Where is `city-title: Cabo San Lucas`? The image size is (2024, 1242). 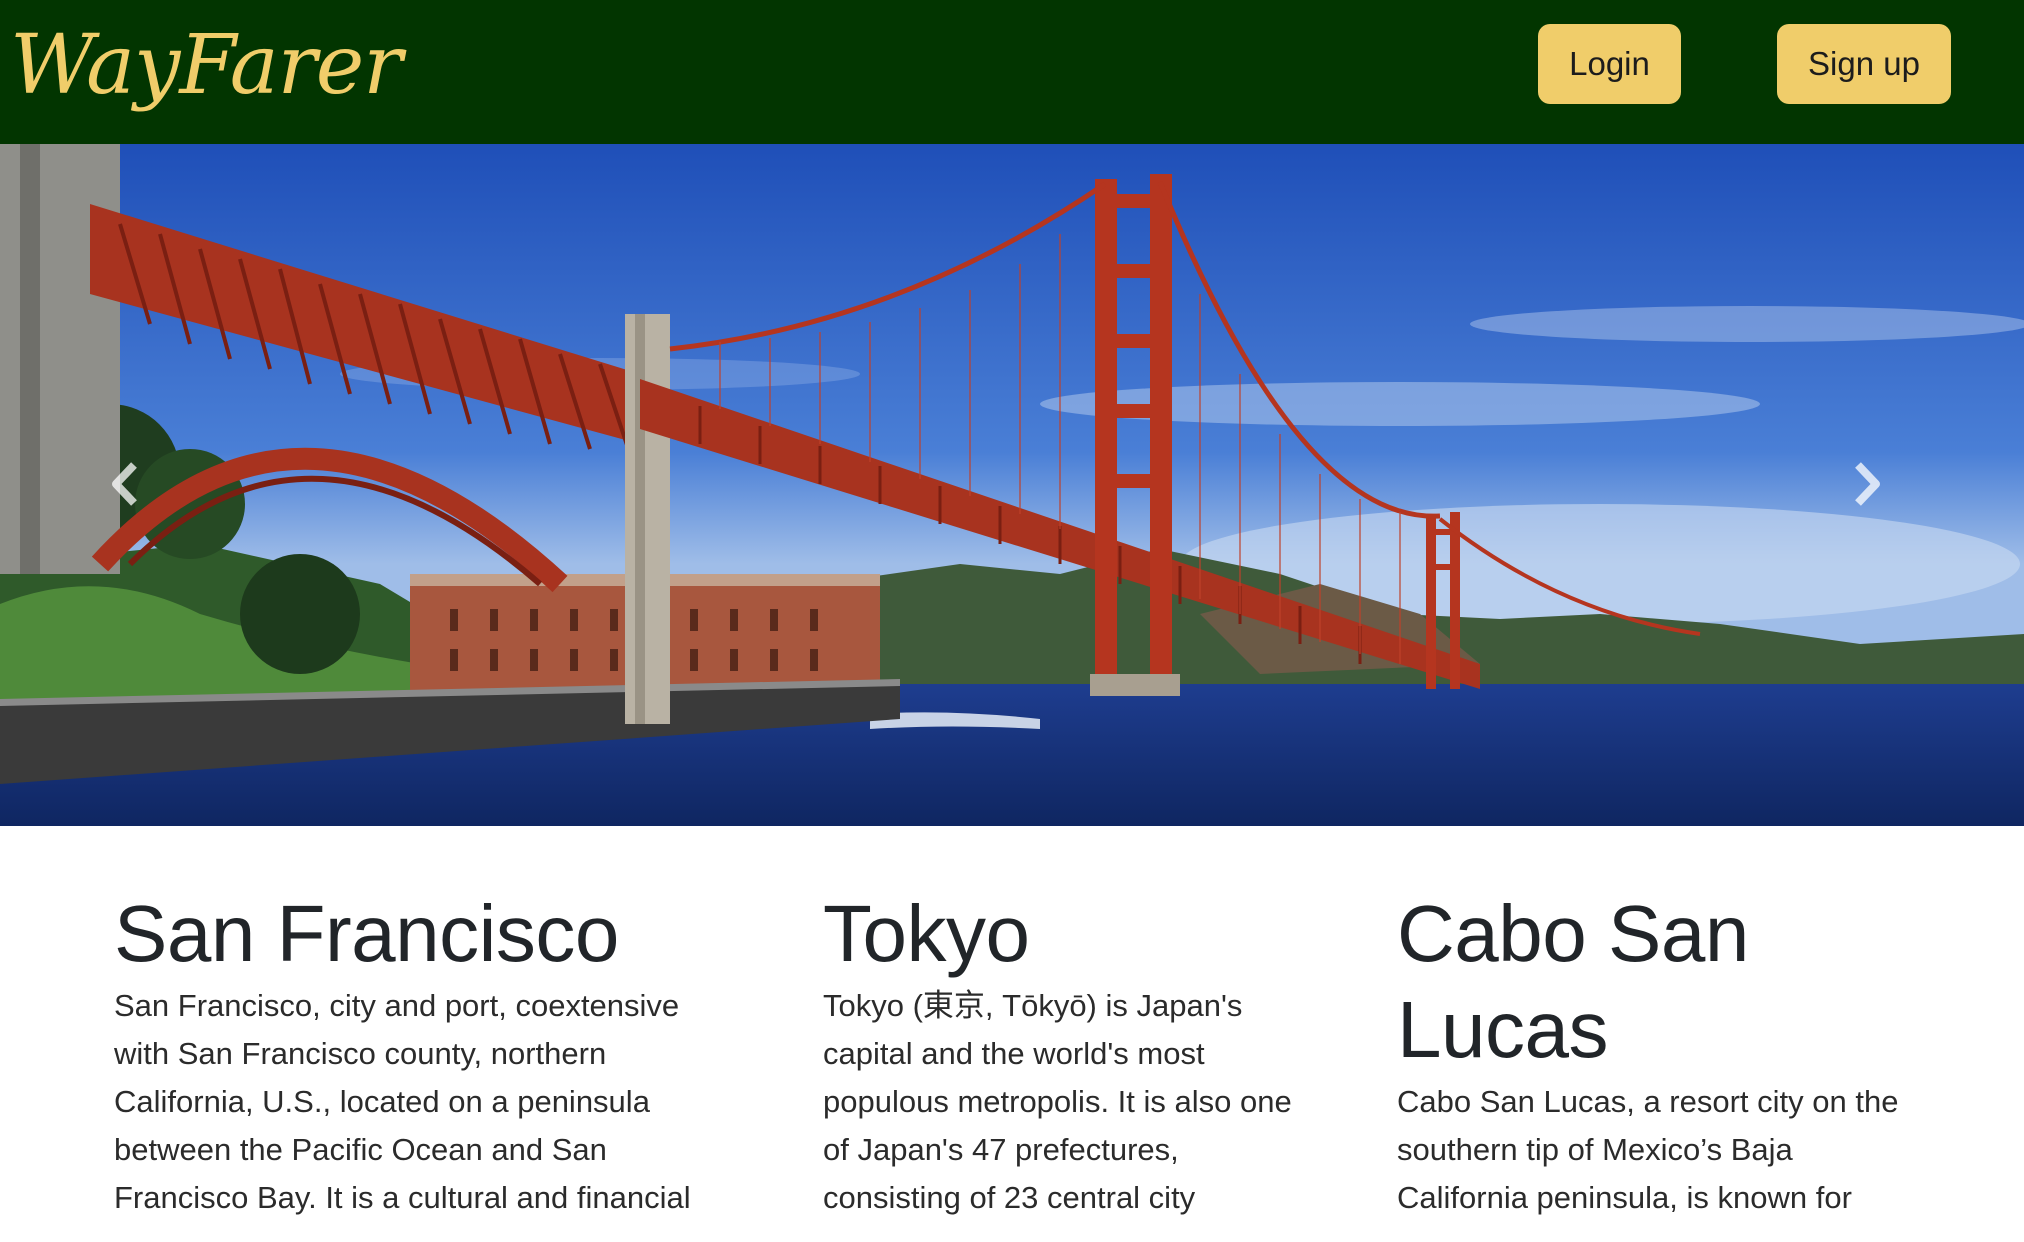 city-title: Cabo San Lucas is located at coordinates (1573, 981).